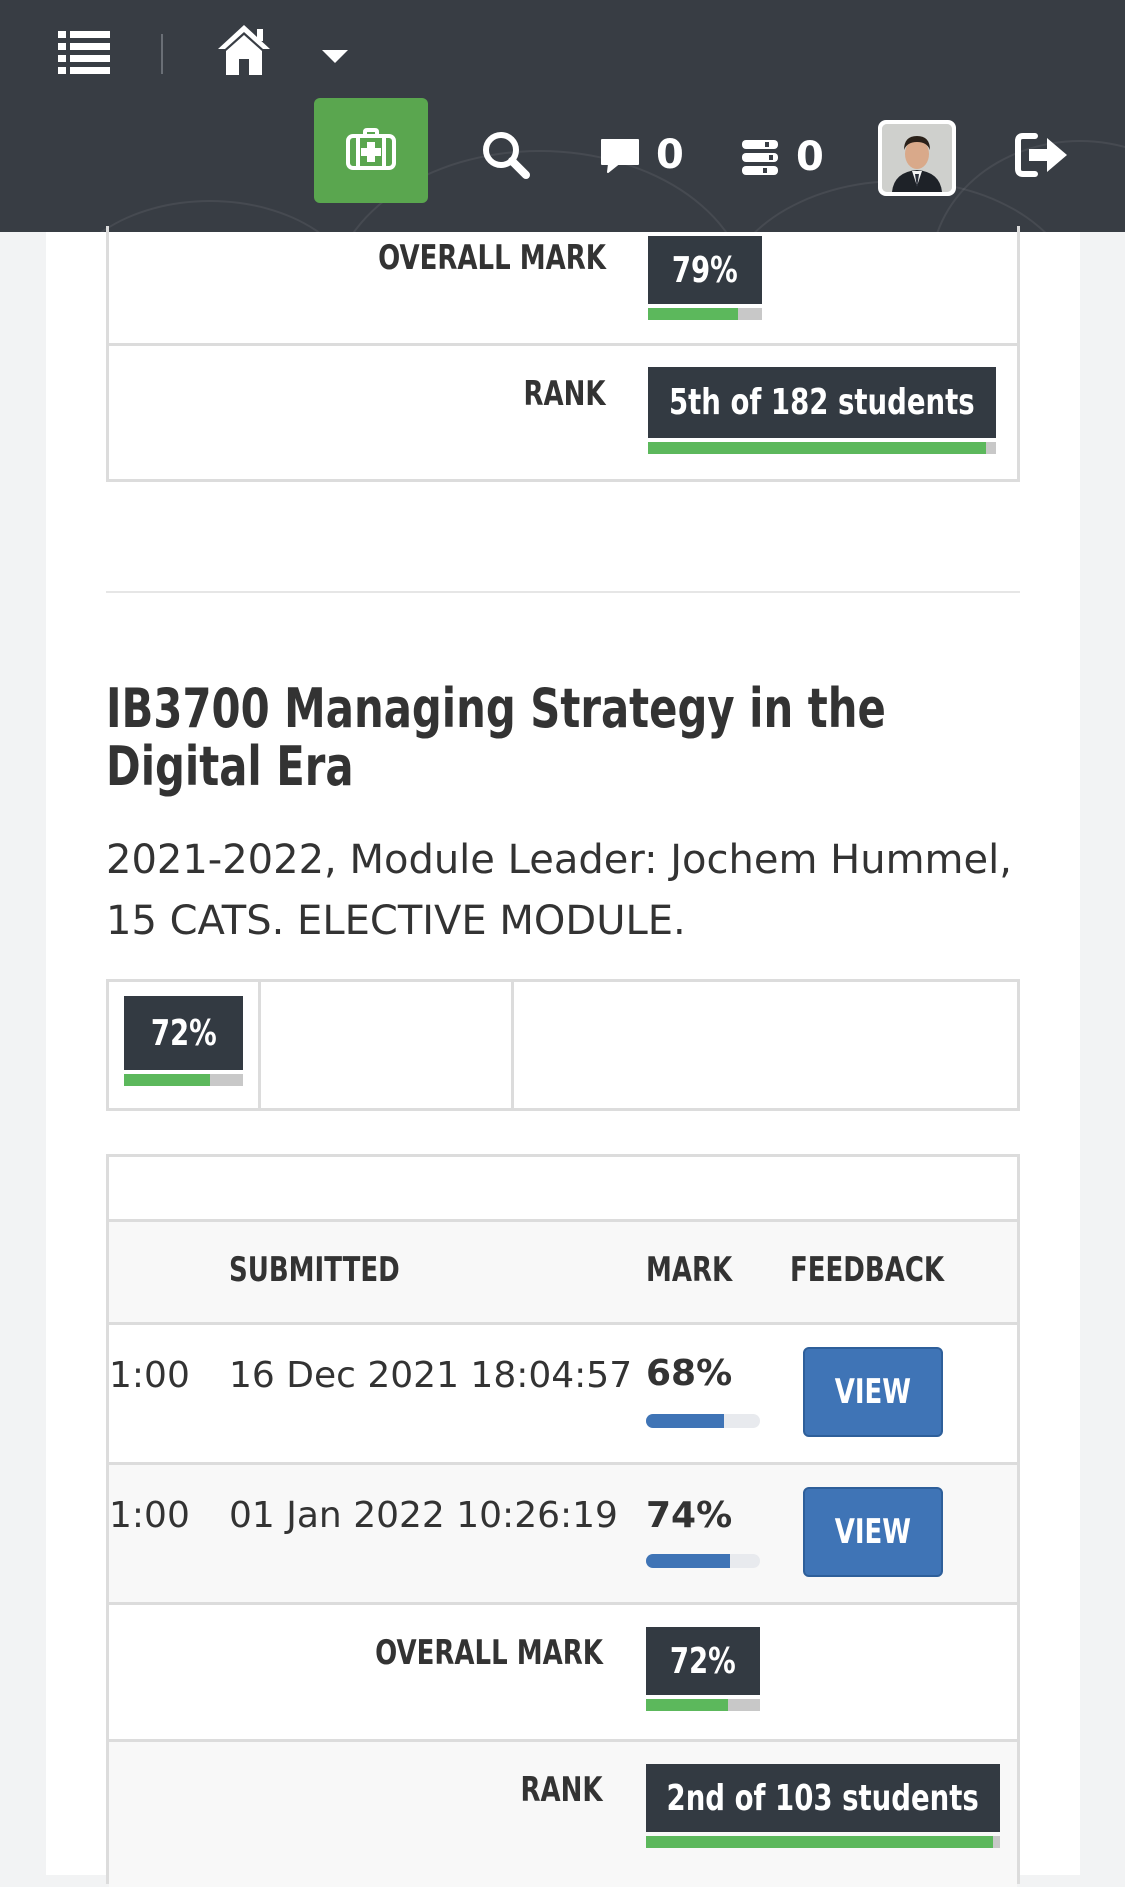 The height and width of the screenshot is (1887, 1125). Describe the element at coordinates (689, 1373) in the screenshot. I see `row-mark: 68%` at that location.